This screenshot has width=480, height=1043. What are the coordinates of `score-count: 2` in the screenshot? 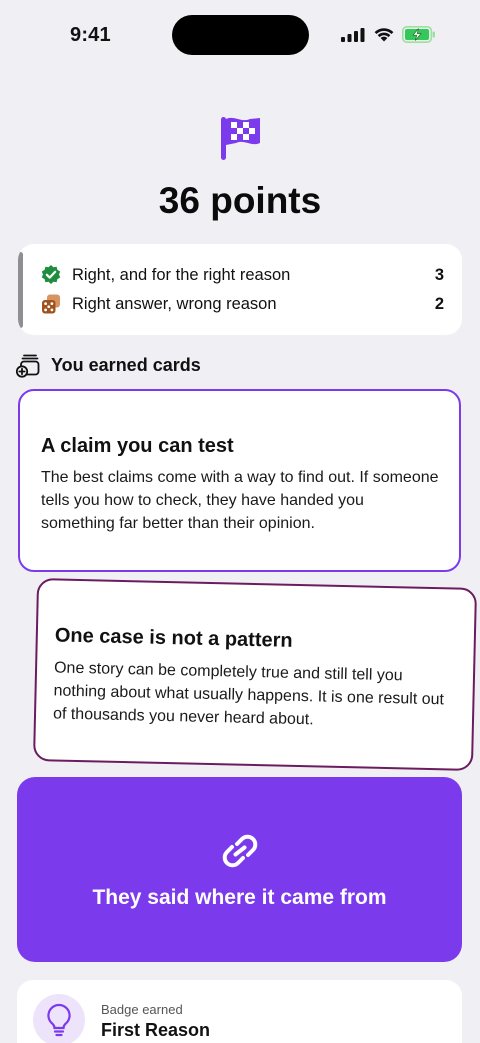 It's located at (439, 303).